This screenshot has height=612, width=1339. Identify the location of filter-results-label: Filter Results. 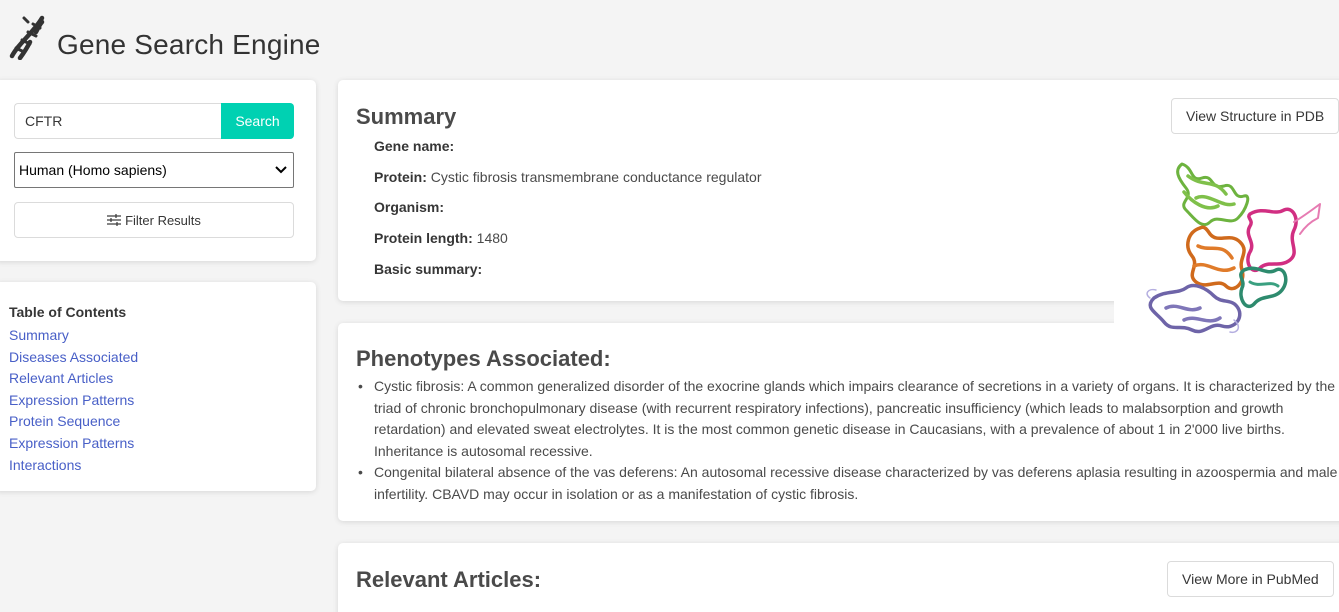
(163, 220).